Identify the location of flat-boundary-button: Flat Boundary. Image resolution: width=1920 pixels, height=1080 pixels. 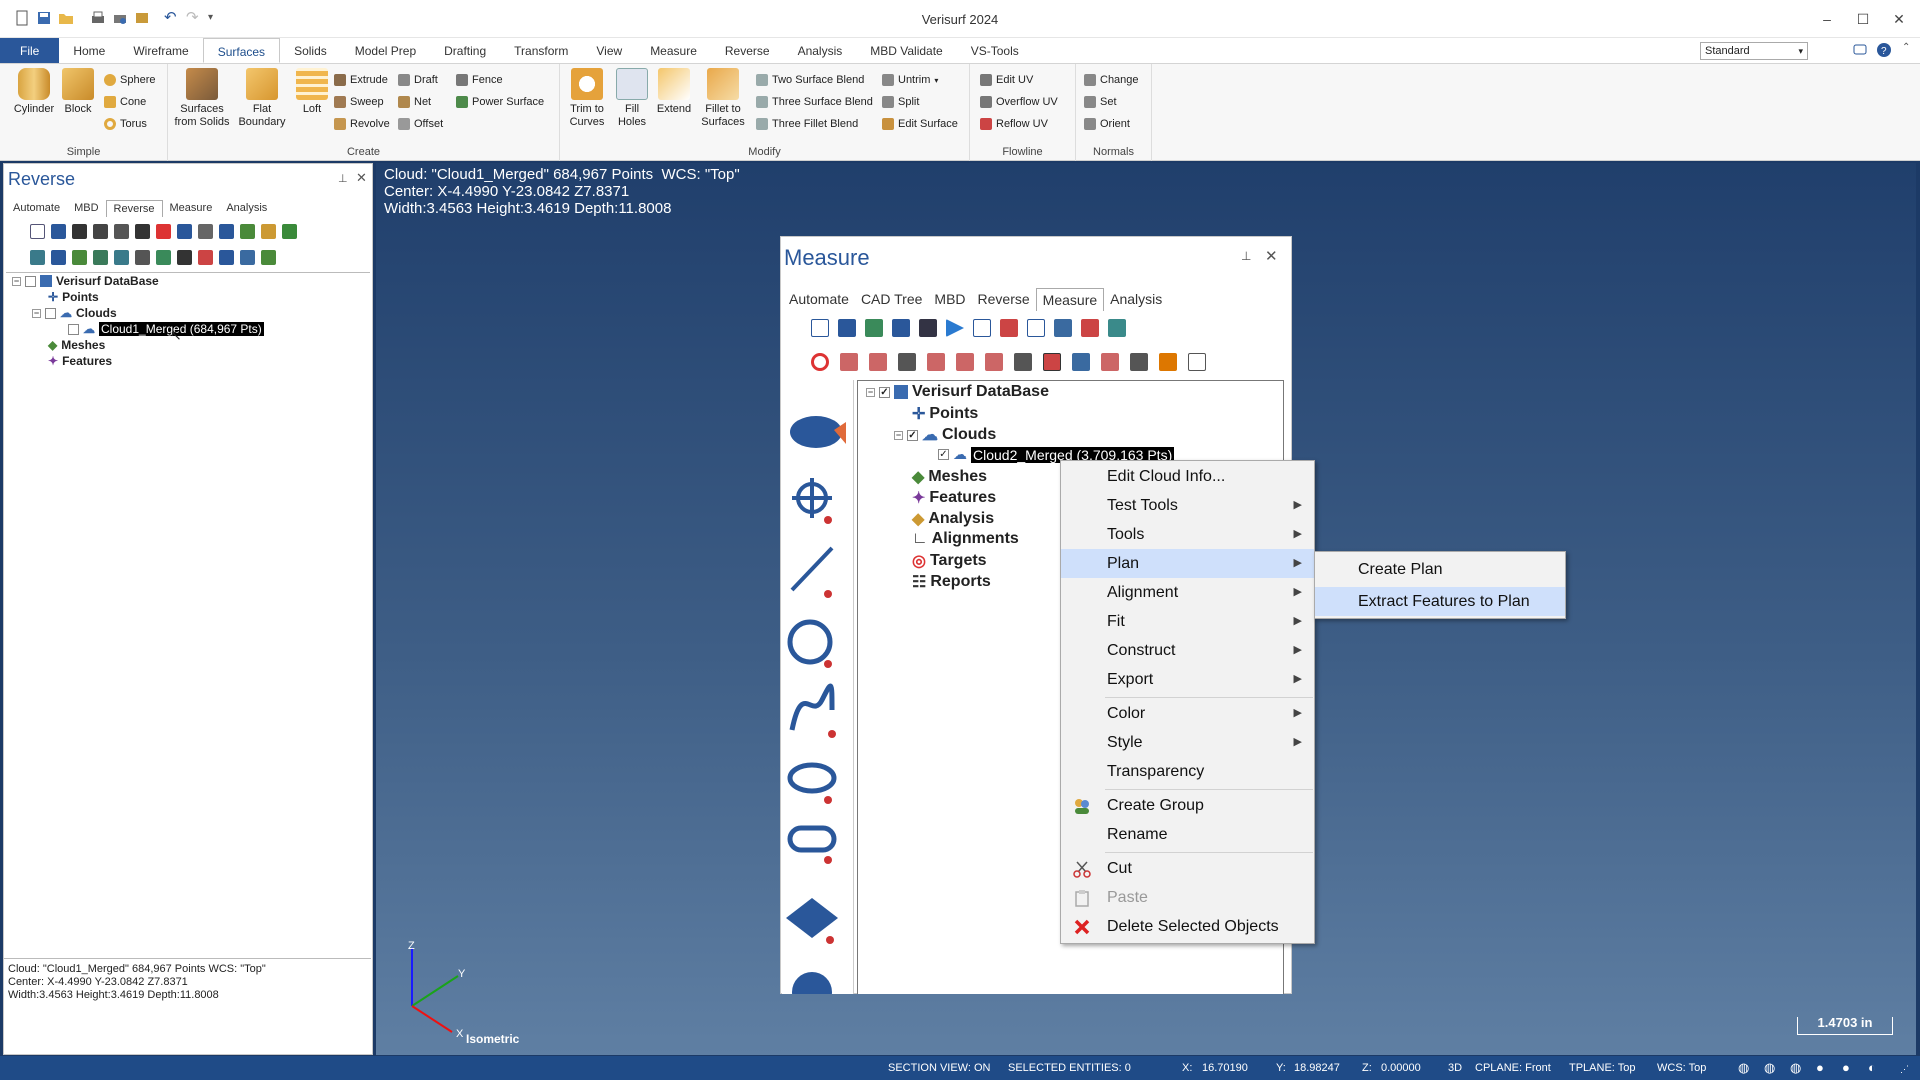
(262, 98).